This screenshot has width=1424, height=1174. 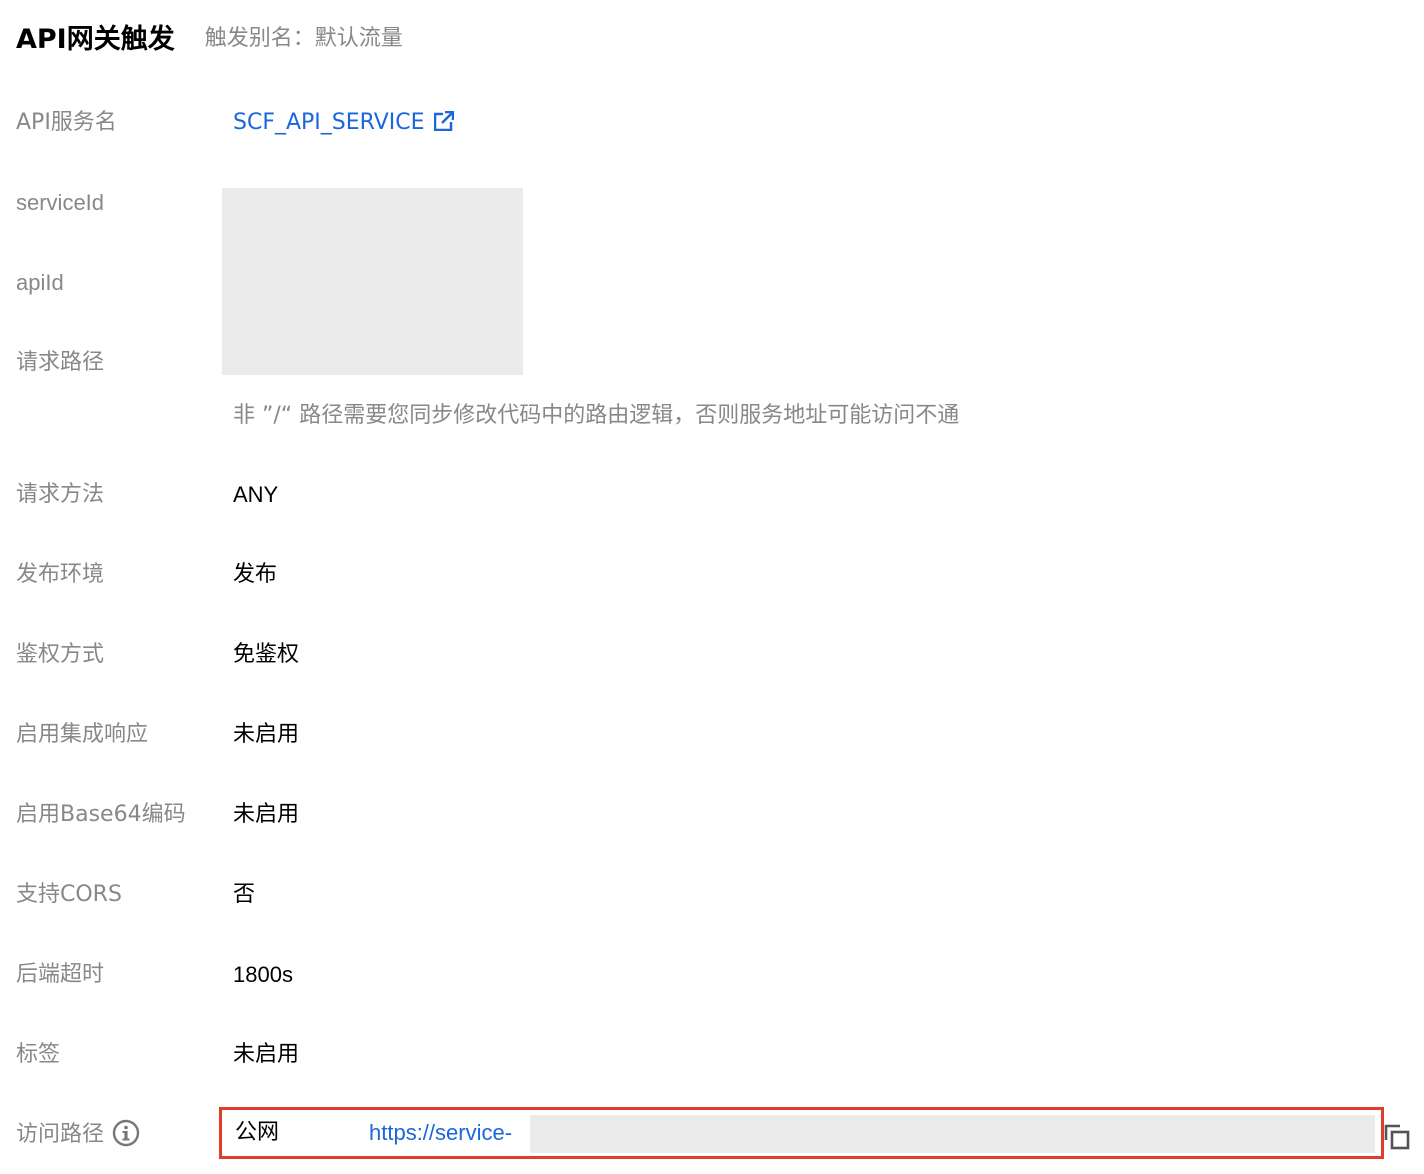 What do you see at coordinates (440, 1133) in the screenshot?
I see `access-url-link: https://service-` at bounding box center [440, 1133].